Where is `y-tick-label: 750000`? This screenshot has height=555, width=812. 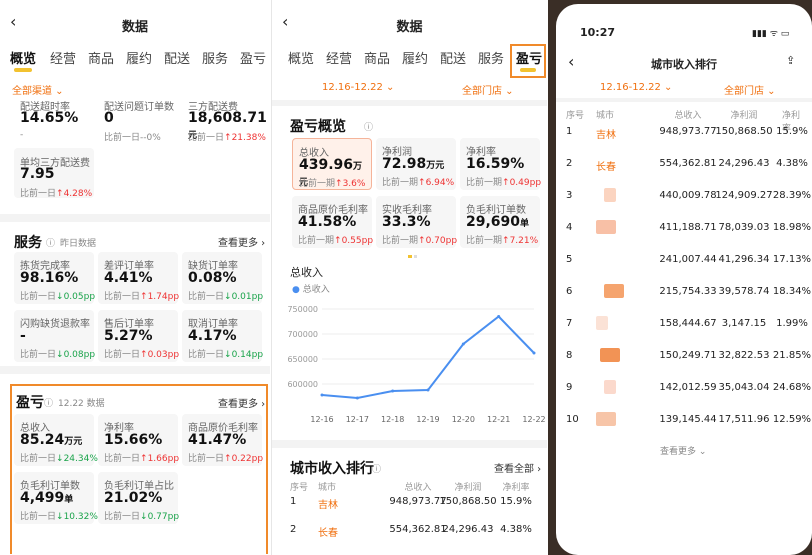 y-tick-label: 750000 is located at coordinates (302, 309).